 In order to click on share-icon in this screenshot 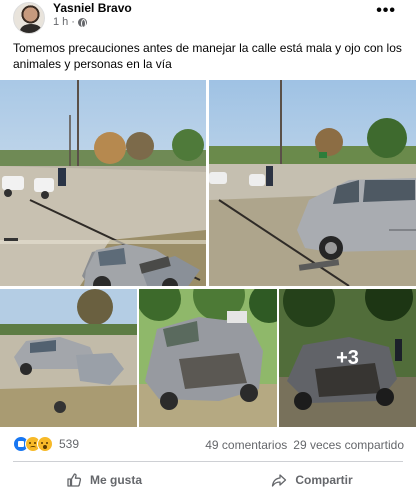, I will do `click(279, 480)`.